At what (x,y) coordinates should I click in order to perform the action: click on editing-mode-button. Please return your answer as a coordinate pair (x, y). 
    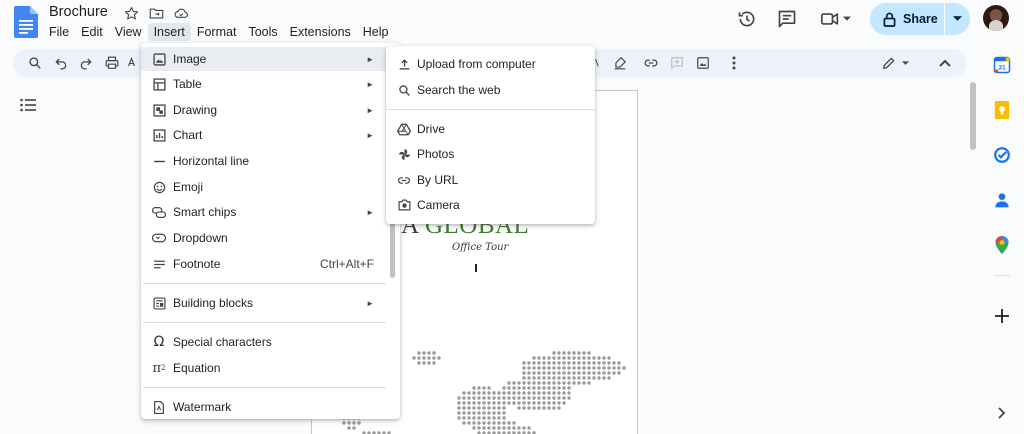
    Looking at the image, I should click on (895, 63).